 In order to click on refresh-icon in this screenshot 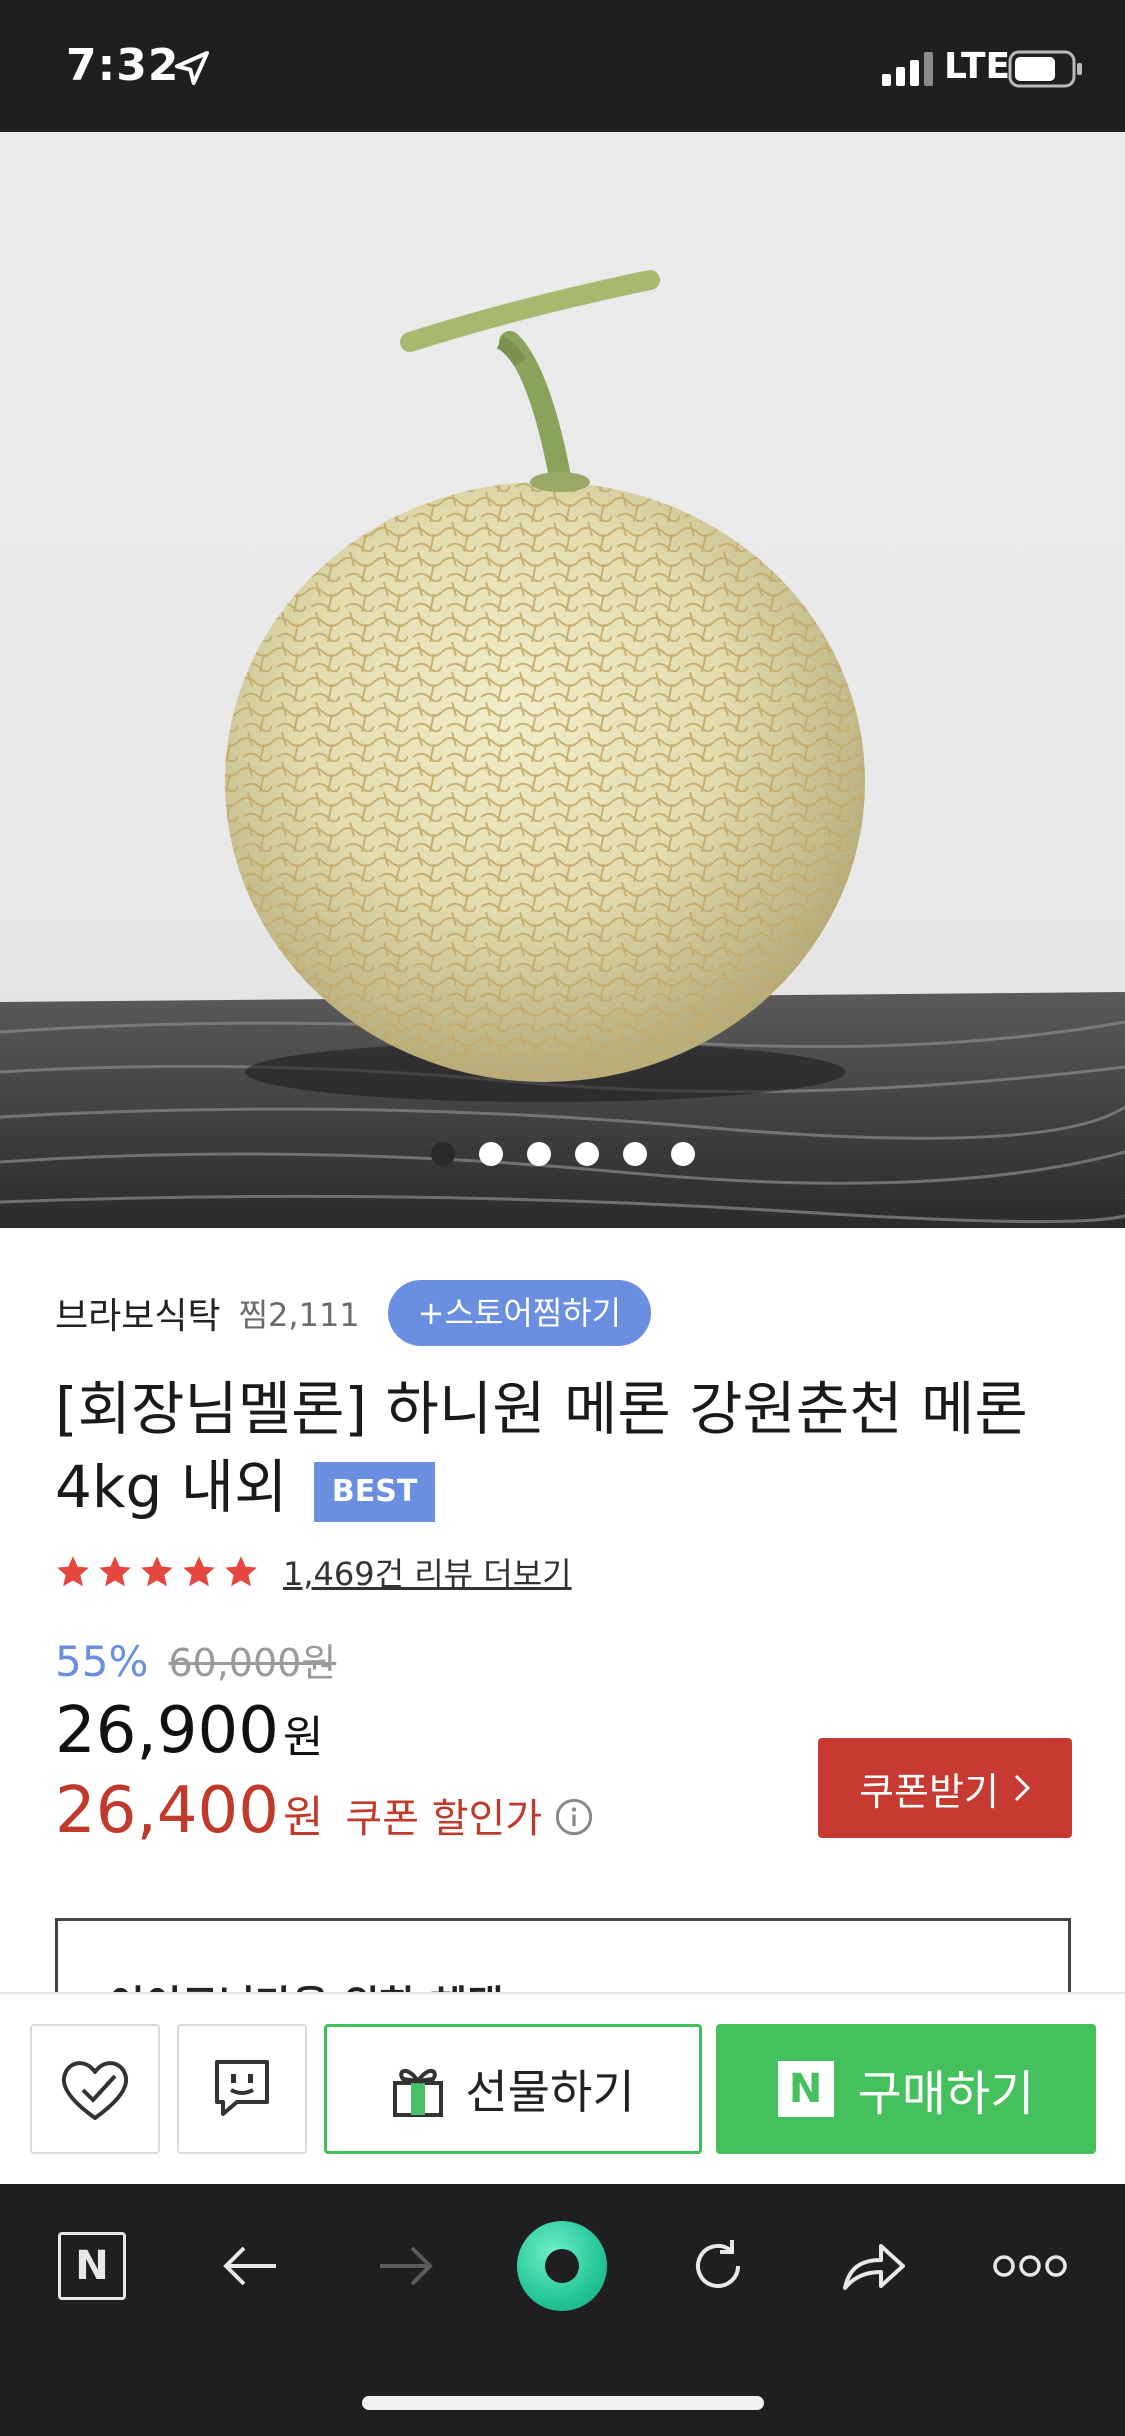, I will do `click(718, 2264)`.